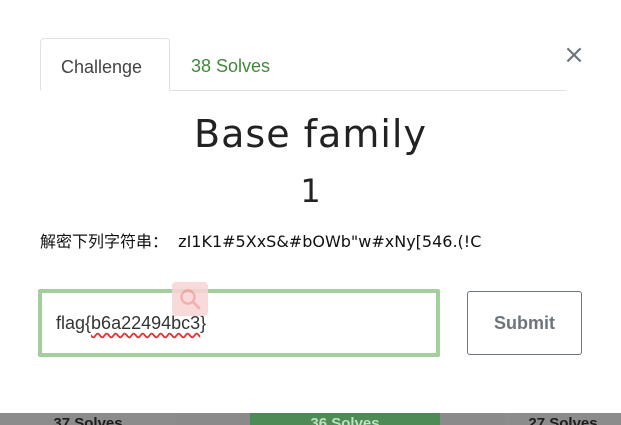 The height and width of the screenshot is (425, 621). I want to click on search-icon, so click(190, 299).